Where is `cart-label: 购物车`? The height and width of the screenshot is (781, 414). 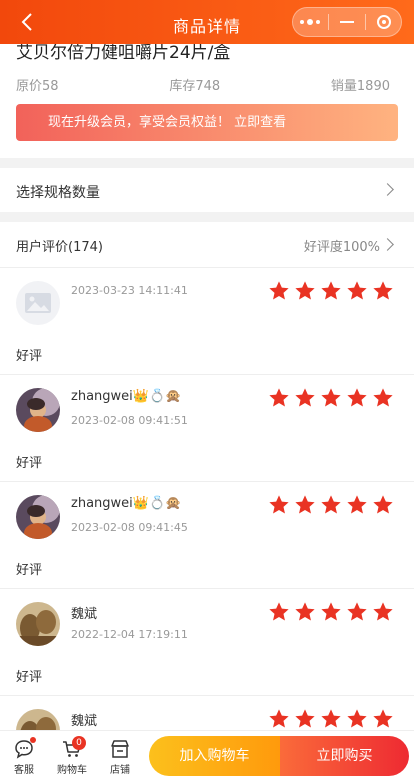
cart-label: 购物车 is located at coordinates (72, 770).